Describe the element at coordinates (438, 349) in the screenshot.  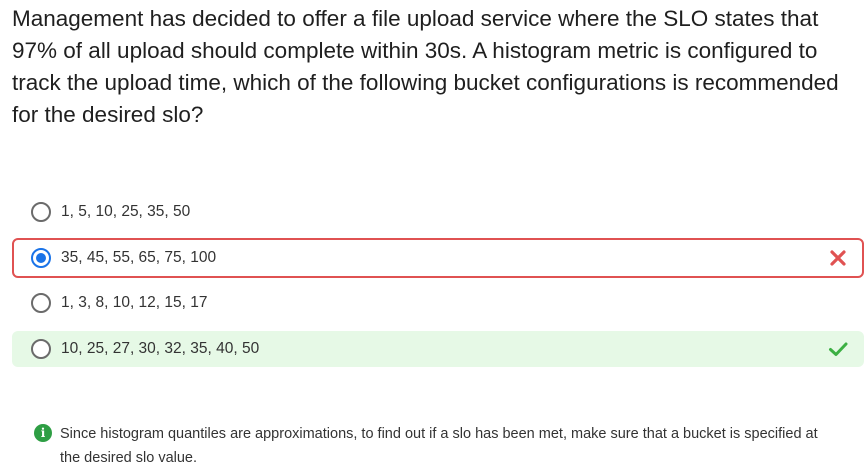
I see `answer-option-4: 10, 25, 27, 30, 32, 35, 40, 50` at that location.